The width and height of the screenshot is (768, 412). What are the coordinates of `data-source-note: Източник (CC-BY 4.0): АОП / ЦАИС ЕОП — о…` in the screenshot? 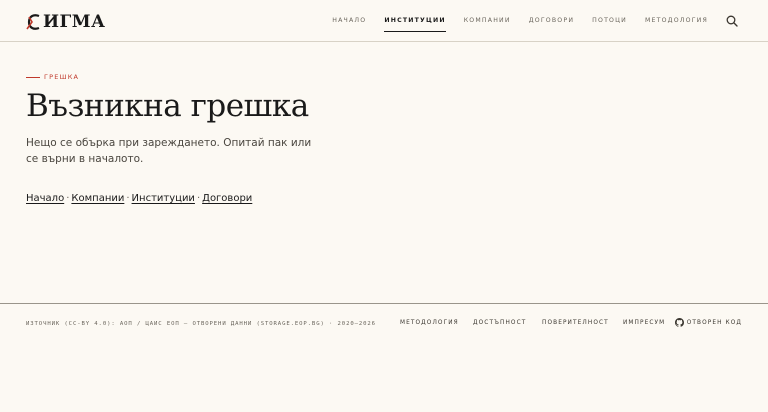 It's located at (201, 324).